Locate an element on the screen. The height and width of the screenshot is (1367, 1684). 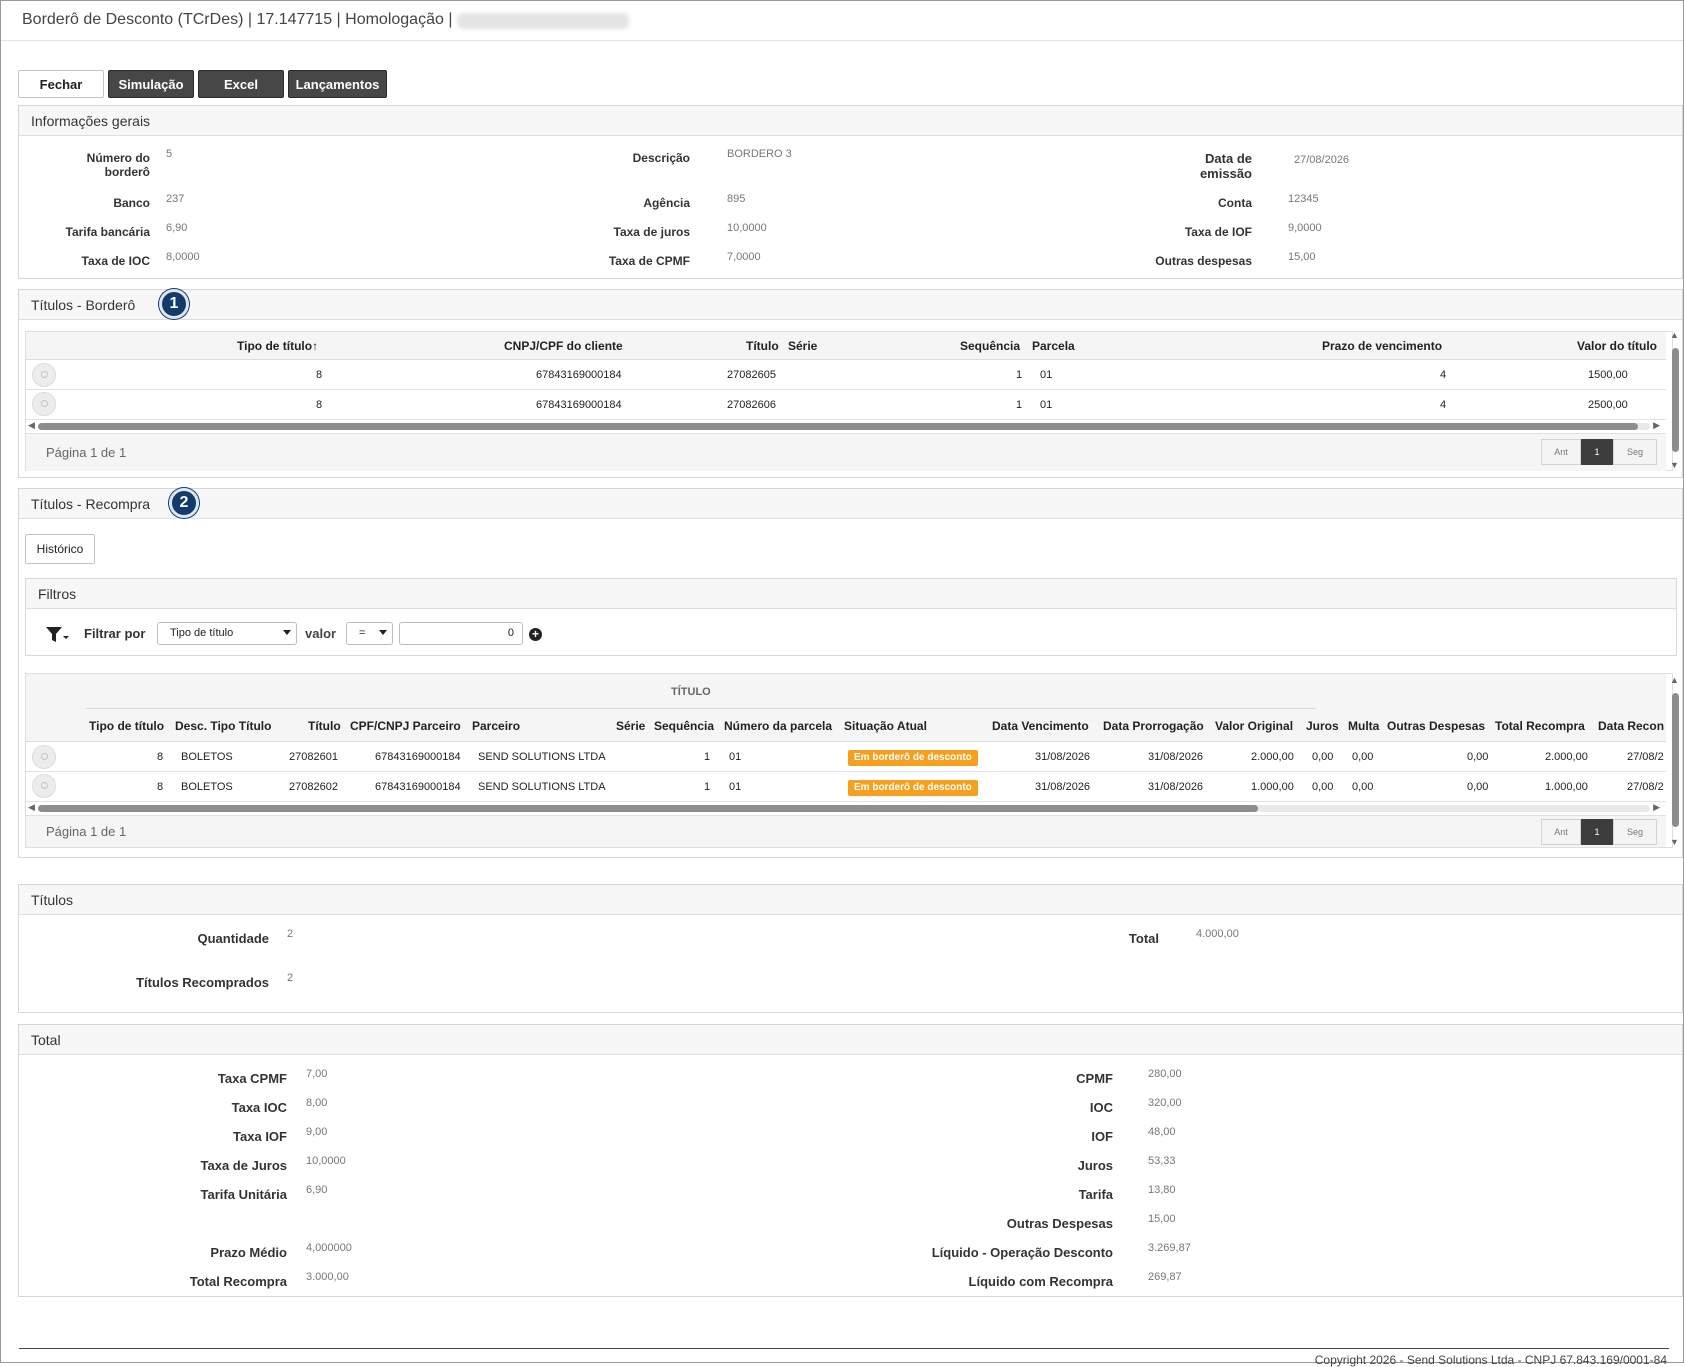
cell-parceiro: SEND SOLUTIONS LTDA is located at coordinates (542, 787).